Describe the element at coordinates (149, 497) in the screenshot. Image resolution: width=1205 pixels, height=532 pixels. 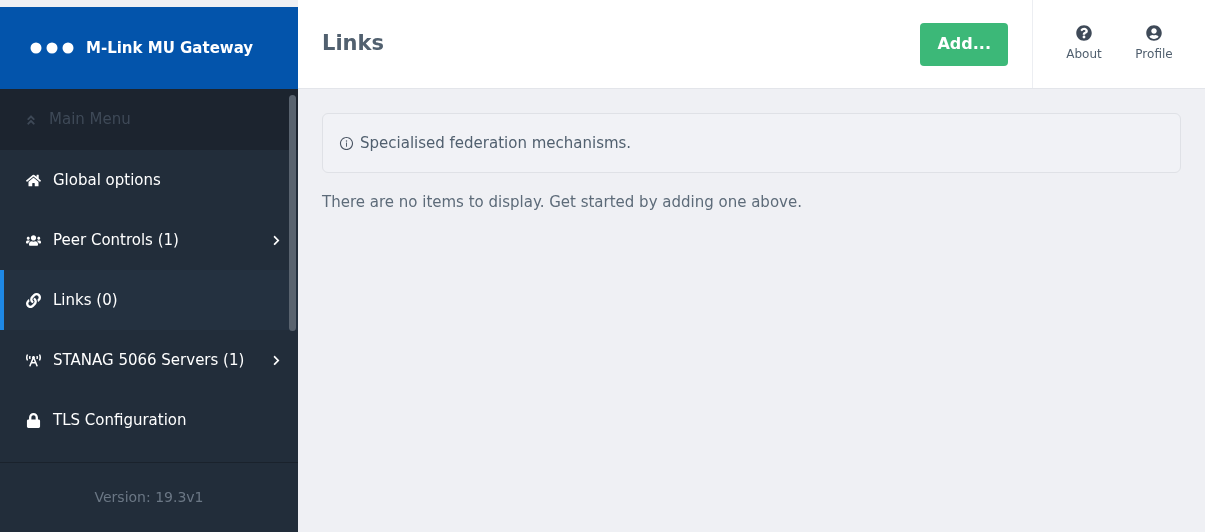
I see `version-text: Version: 19.3v1` at that location.